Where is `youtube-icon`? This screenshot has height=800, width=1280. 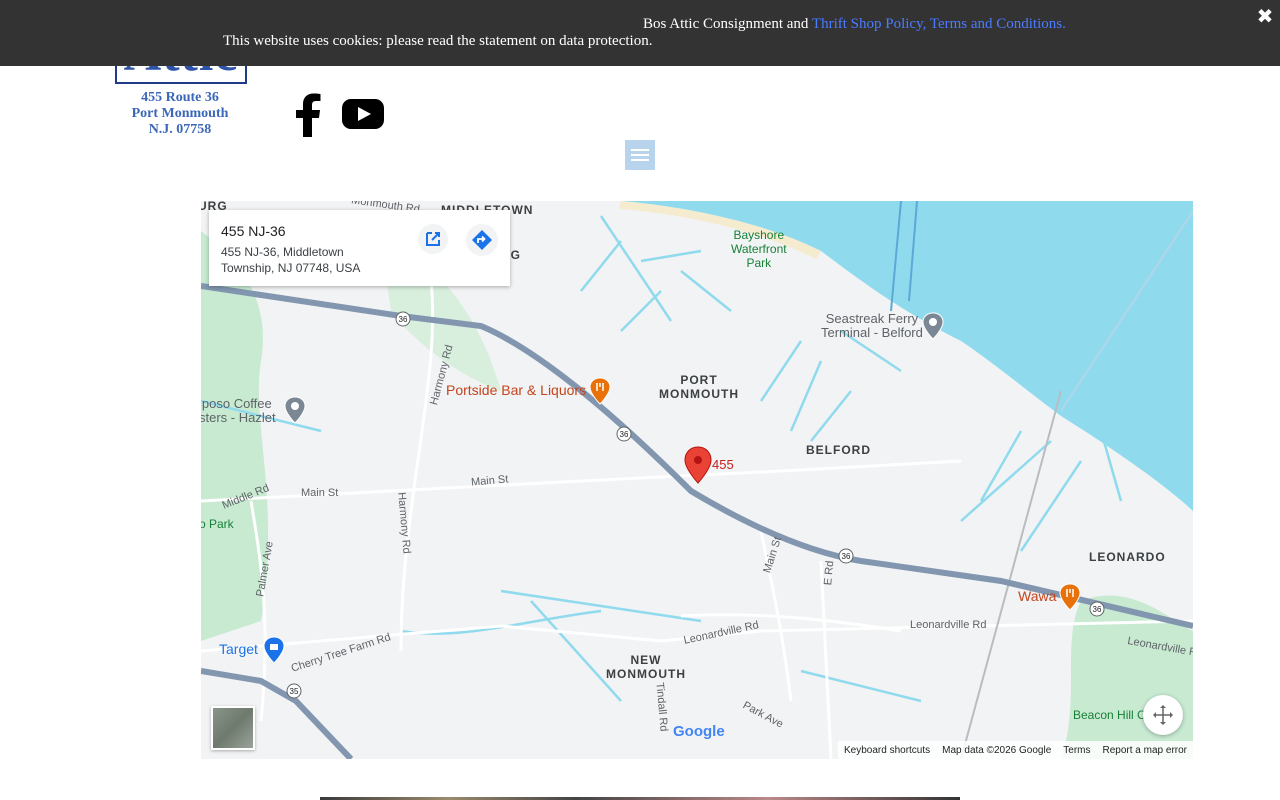
youtube-icon is located at coordinates (363, 114).